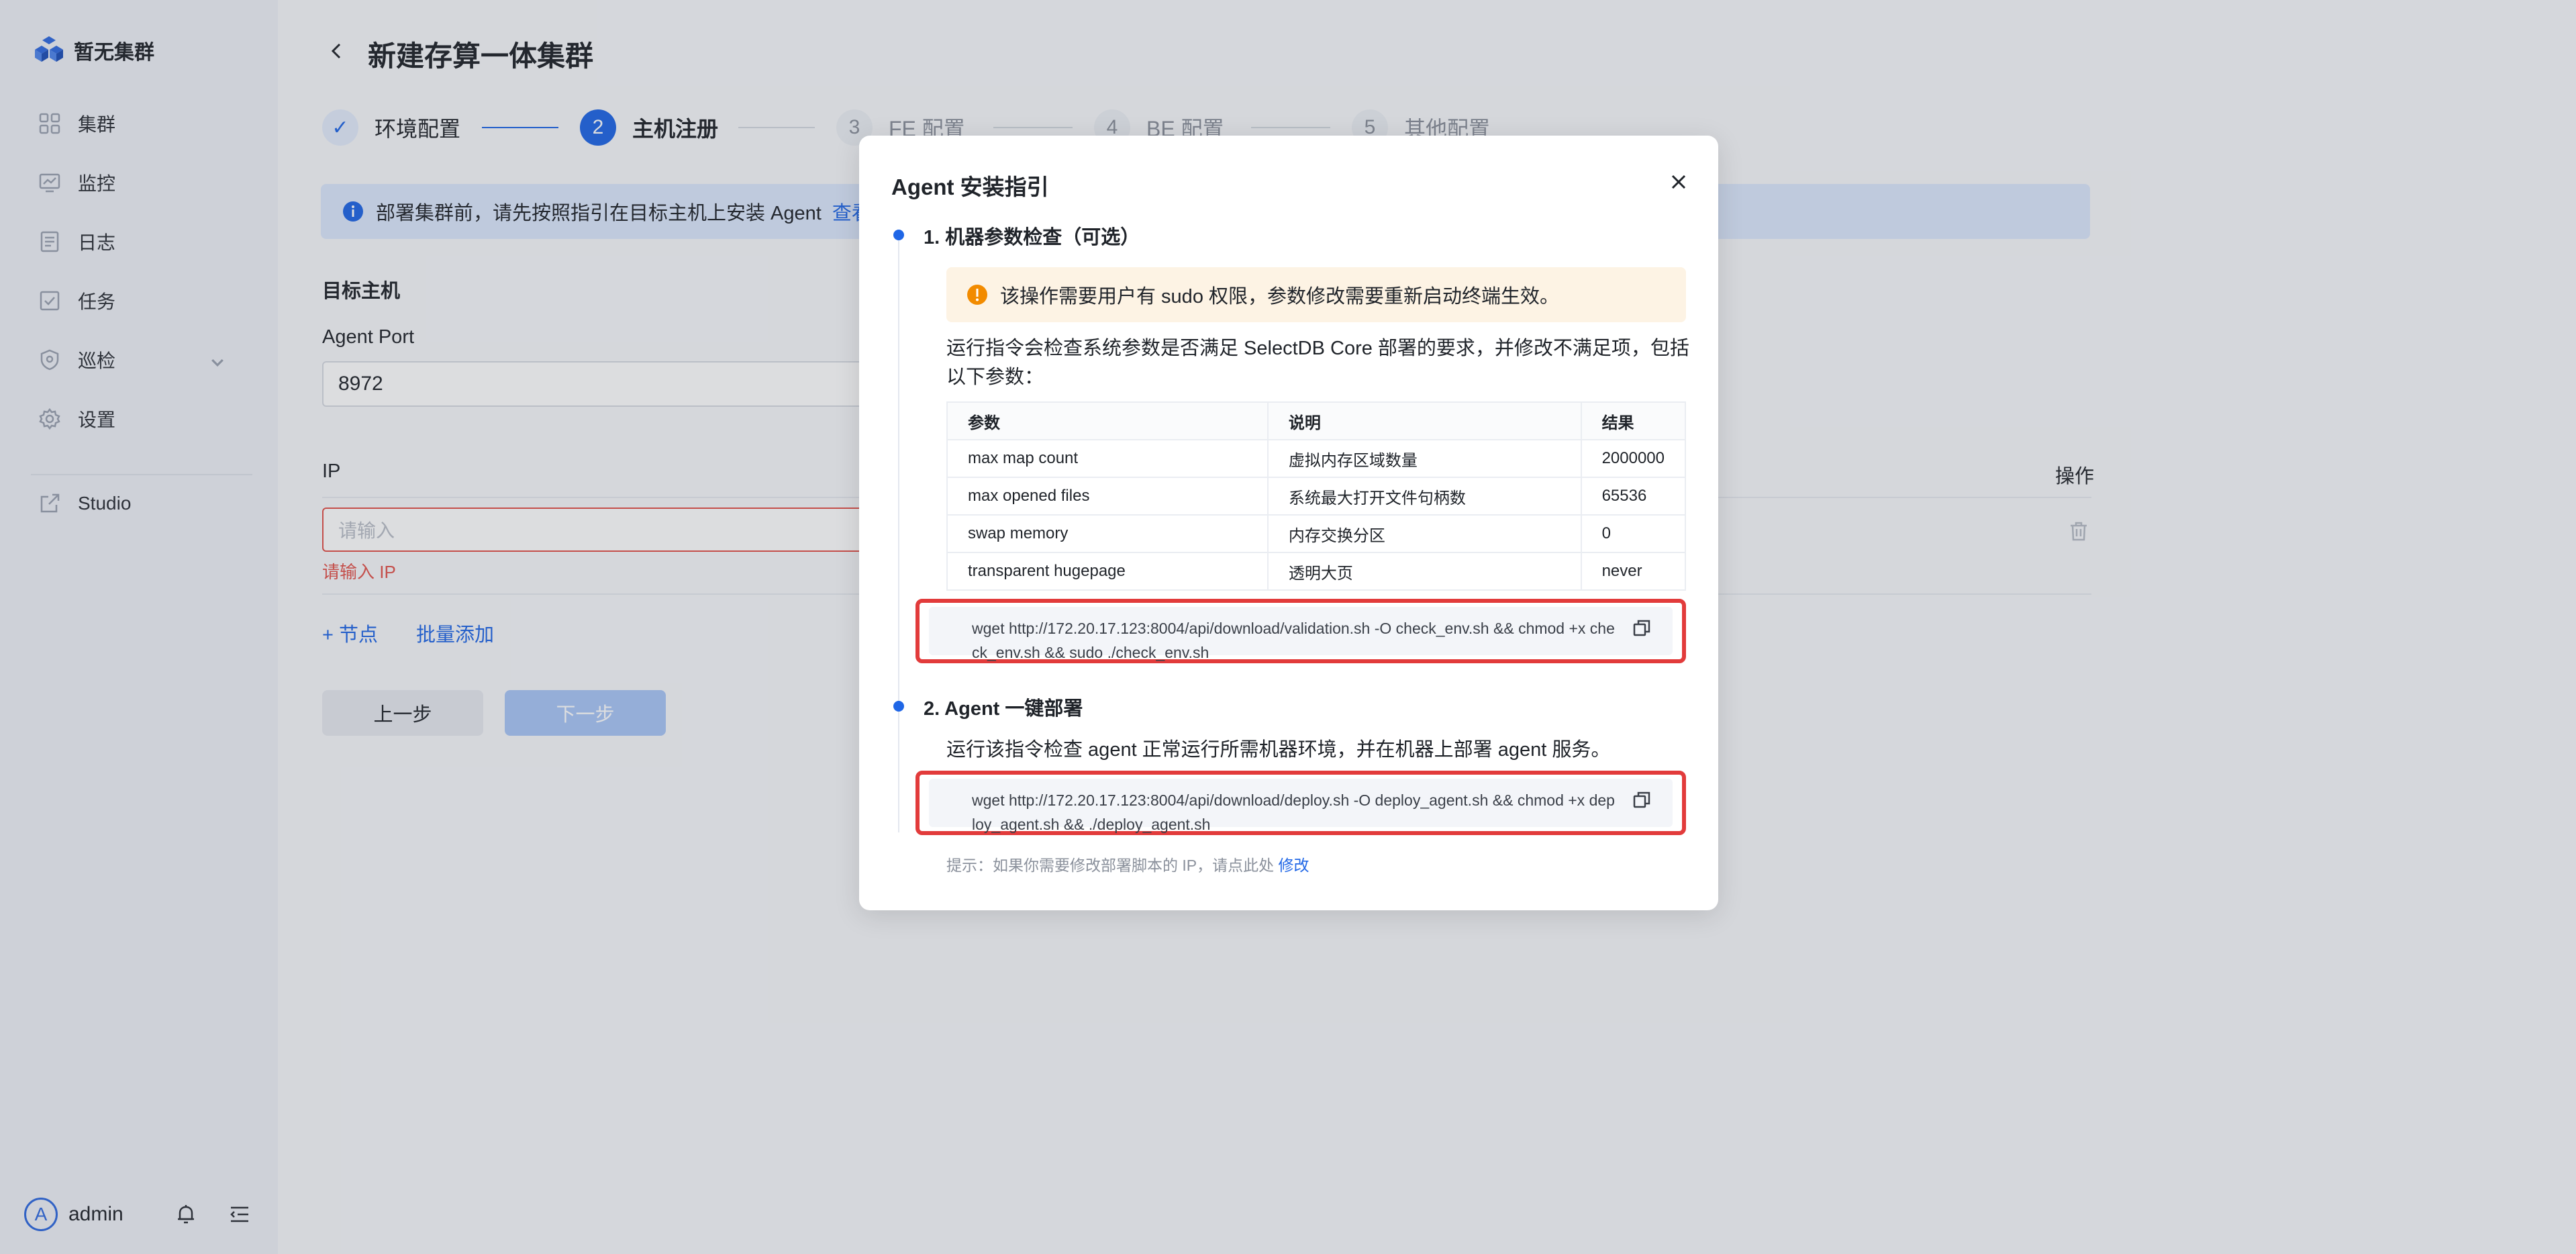 The height and width of the screenshot is (1254, 2576). Describe the element at coordinates (1424, 496) in the screenshot. I see `desc-cell: 系统最大打开文件句柄数` at that location.